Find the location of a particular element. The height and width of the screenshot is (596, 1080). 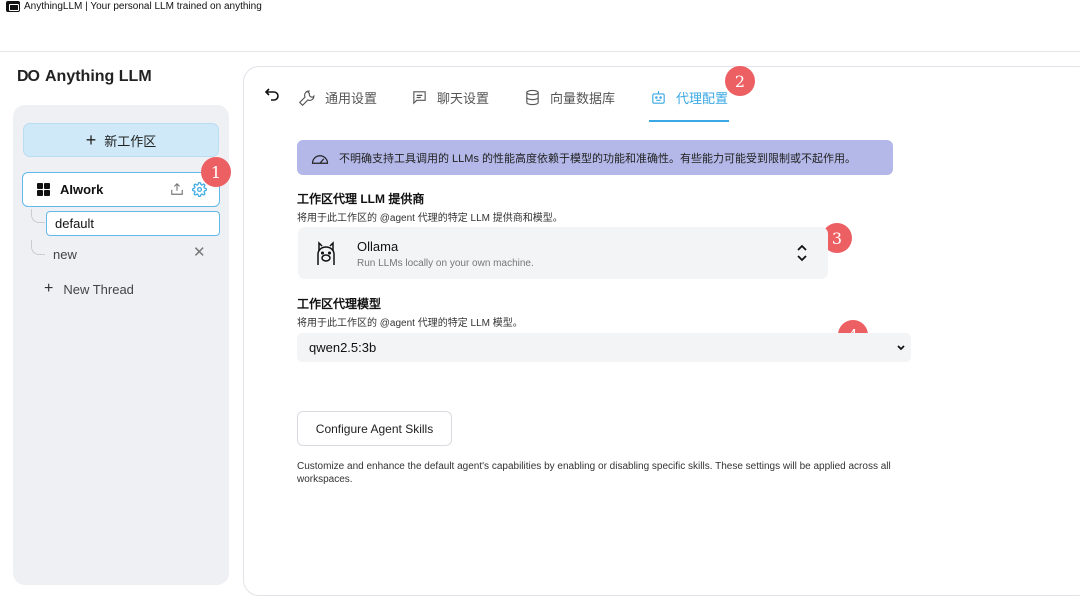

annotation-badge-2: 2 is located at coordinates (740, 81).